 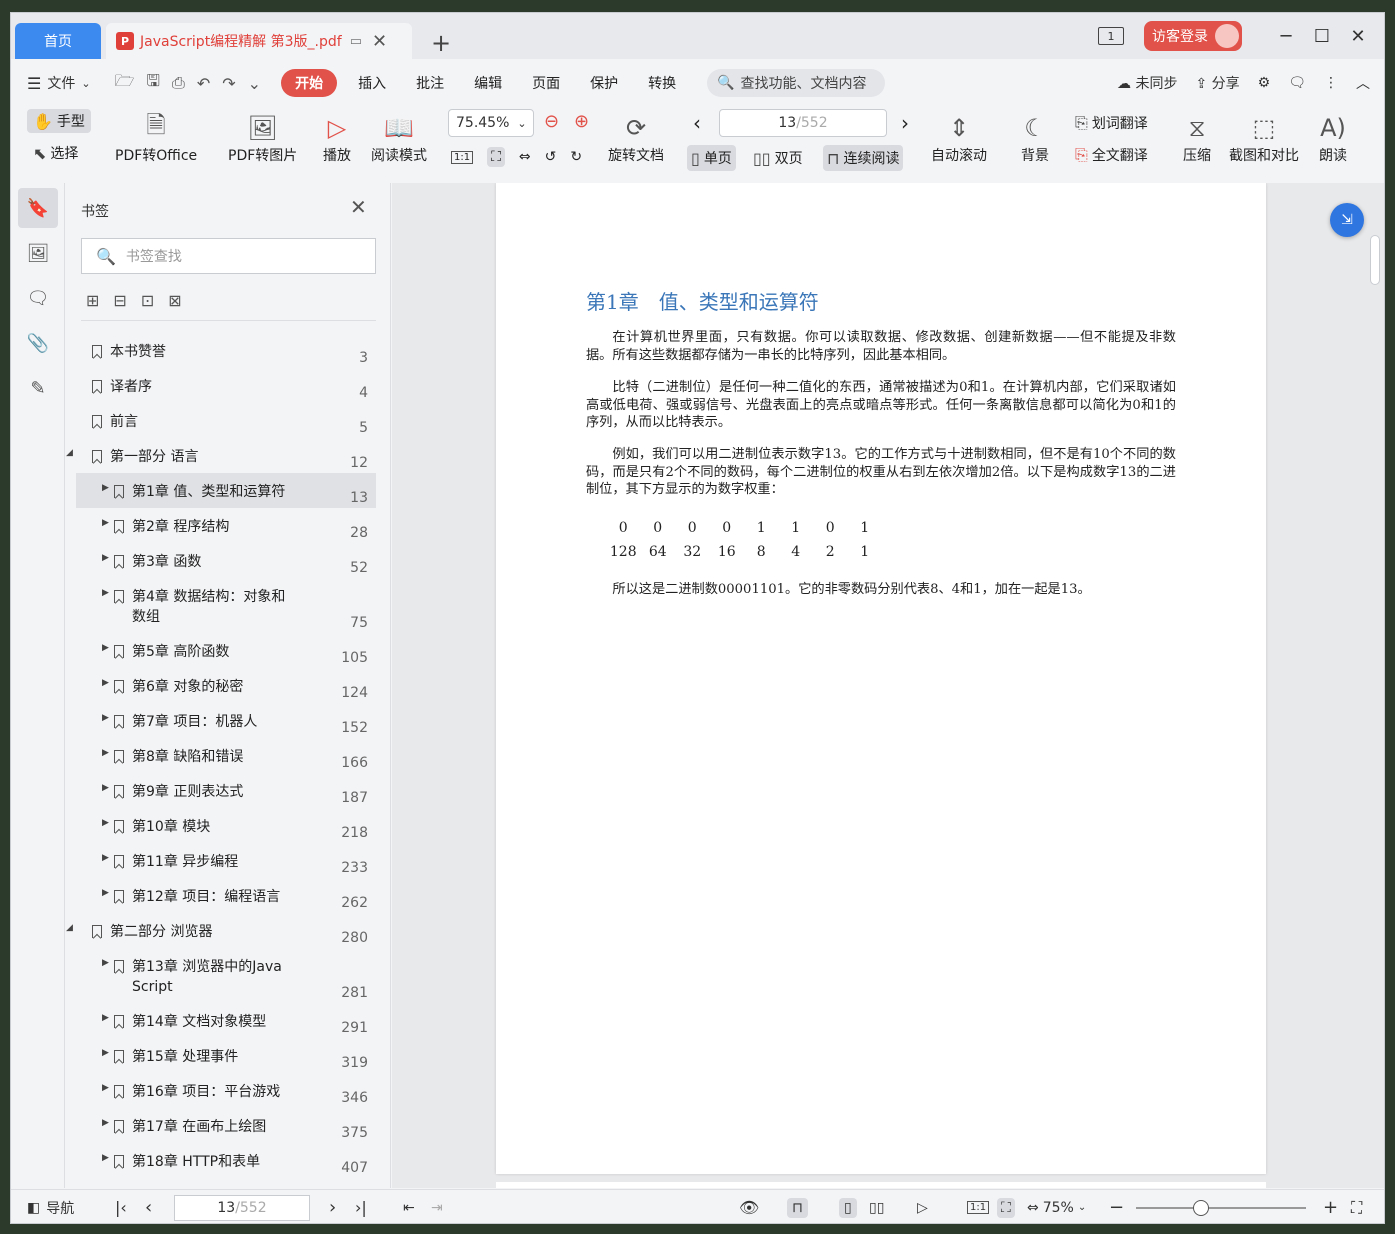 I want to click on zoom-slider, so click(x=1221, y=1208).